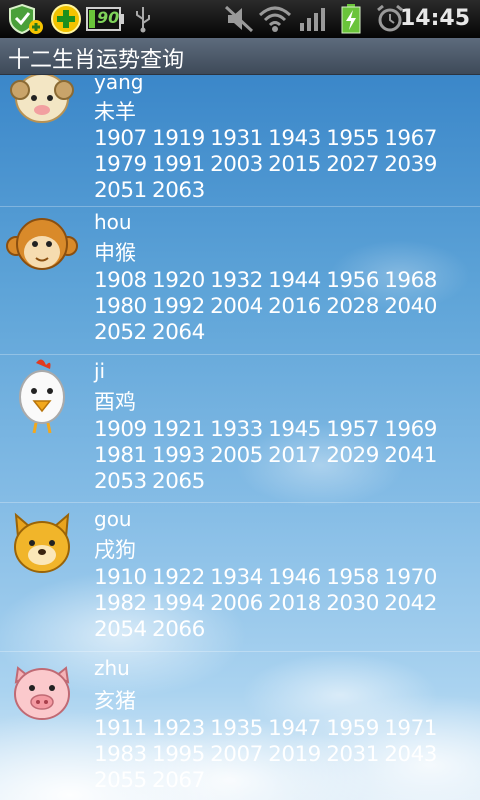 Image resolution: width=480 pixels, height=800 pixels. What do you see at coordinates (115, 402) in the screenshot?
I see `zodiac-name: 酉鸡` at bounding box center [115, 402].